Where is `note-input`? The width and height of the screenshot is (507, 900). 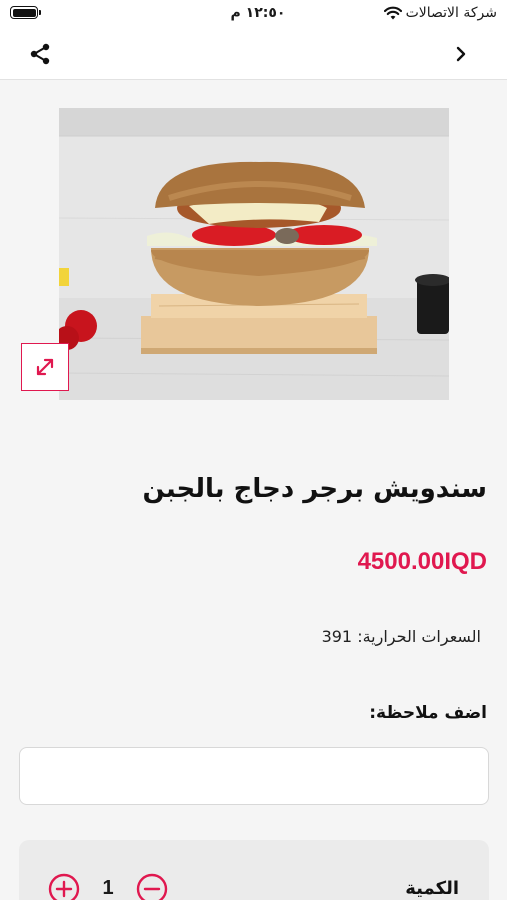
note-input is located at coordinates (254, 776).